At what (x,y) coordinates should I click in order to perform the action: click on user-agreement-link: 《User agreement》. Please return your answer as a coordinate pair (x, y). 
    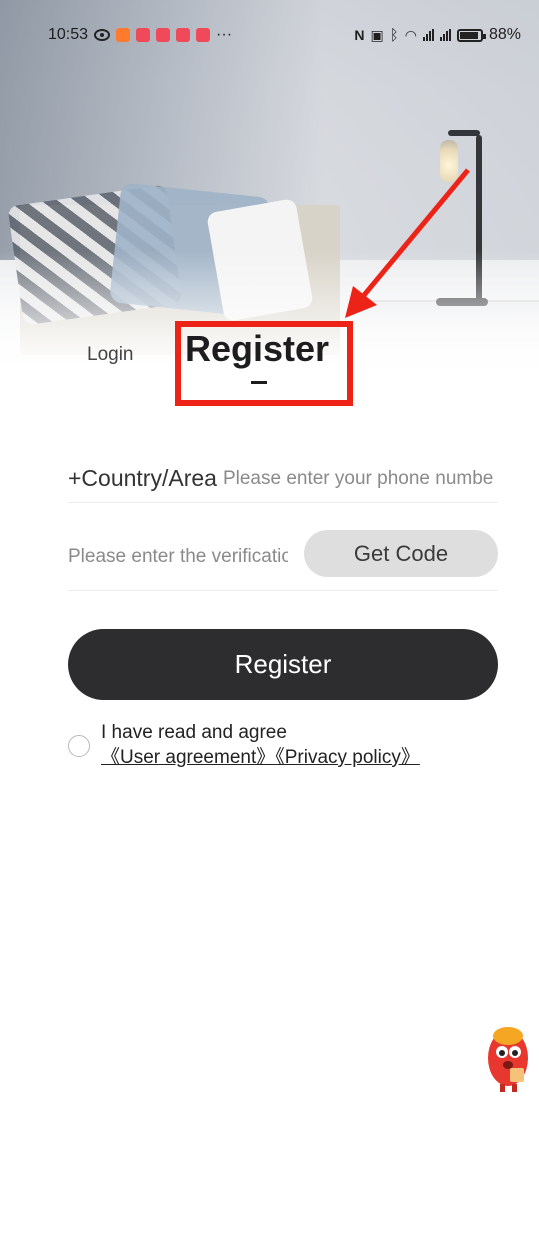
    Looking at the image, I should click on (188, 757).